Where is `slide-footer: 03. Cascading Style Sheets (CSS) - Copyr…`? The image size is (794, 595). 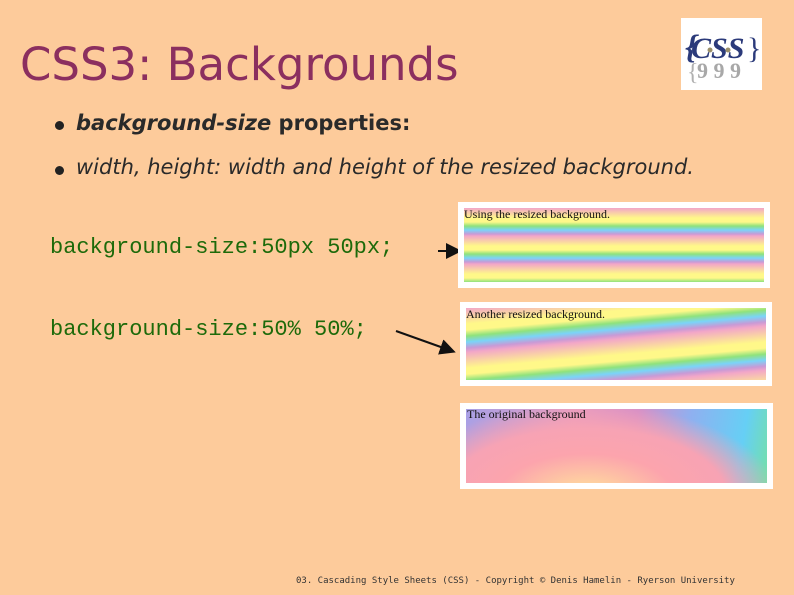
slide-footer: 03. Cascading Style Sheets (CSS) - Copyr… is located at coordinates (515, 581).